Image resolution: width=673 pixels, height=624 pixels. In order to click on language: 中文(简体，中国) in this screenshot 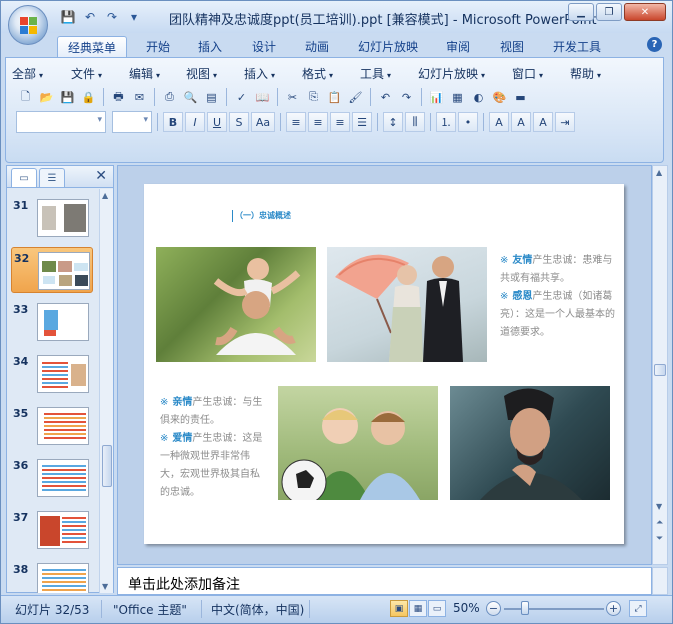, I will do `click(257, 609)`.